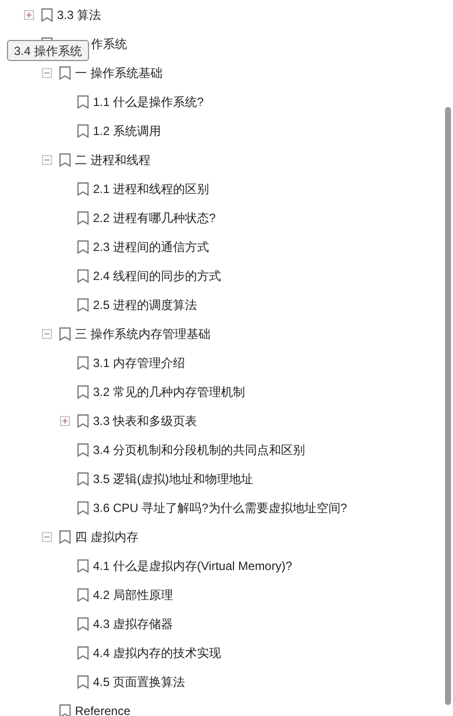 This screenshot has width=453, height=716. I want to click on bookmark-item: 2.2 进程有哪几种状态?, so click(154, 217).